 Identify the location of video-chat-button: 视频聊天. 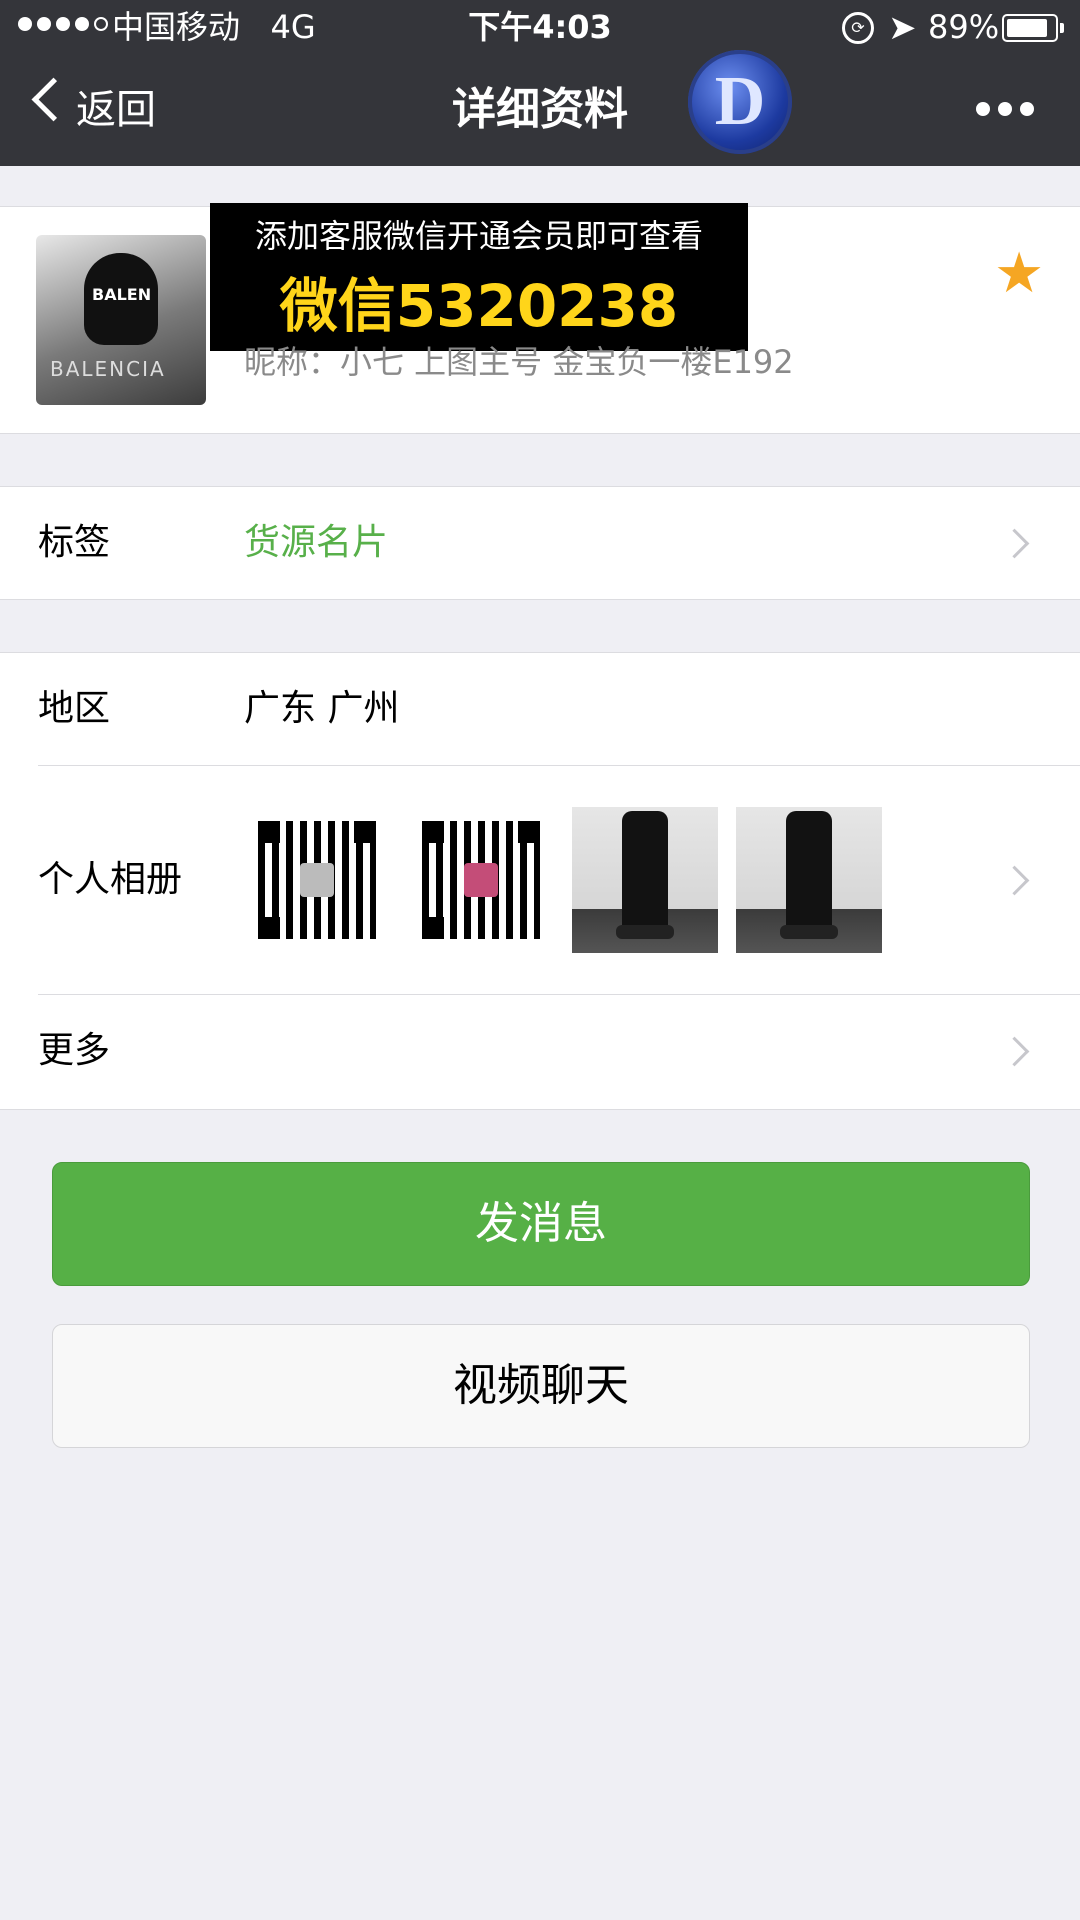
(541, 1386).